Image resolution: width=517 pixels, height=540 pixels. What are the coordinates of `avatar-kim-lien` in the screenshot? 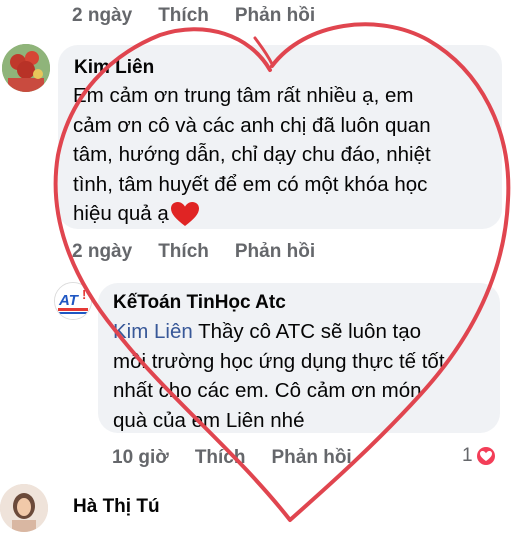 It's located at (26, 68).